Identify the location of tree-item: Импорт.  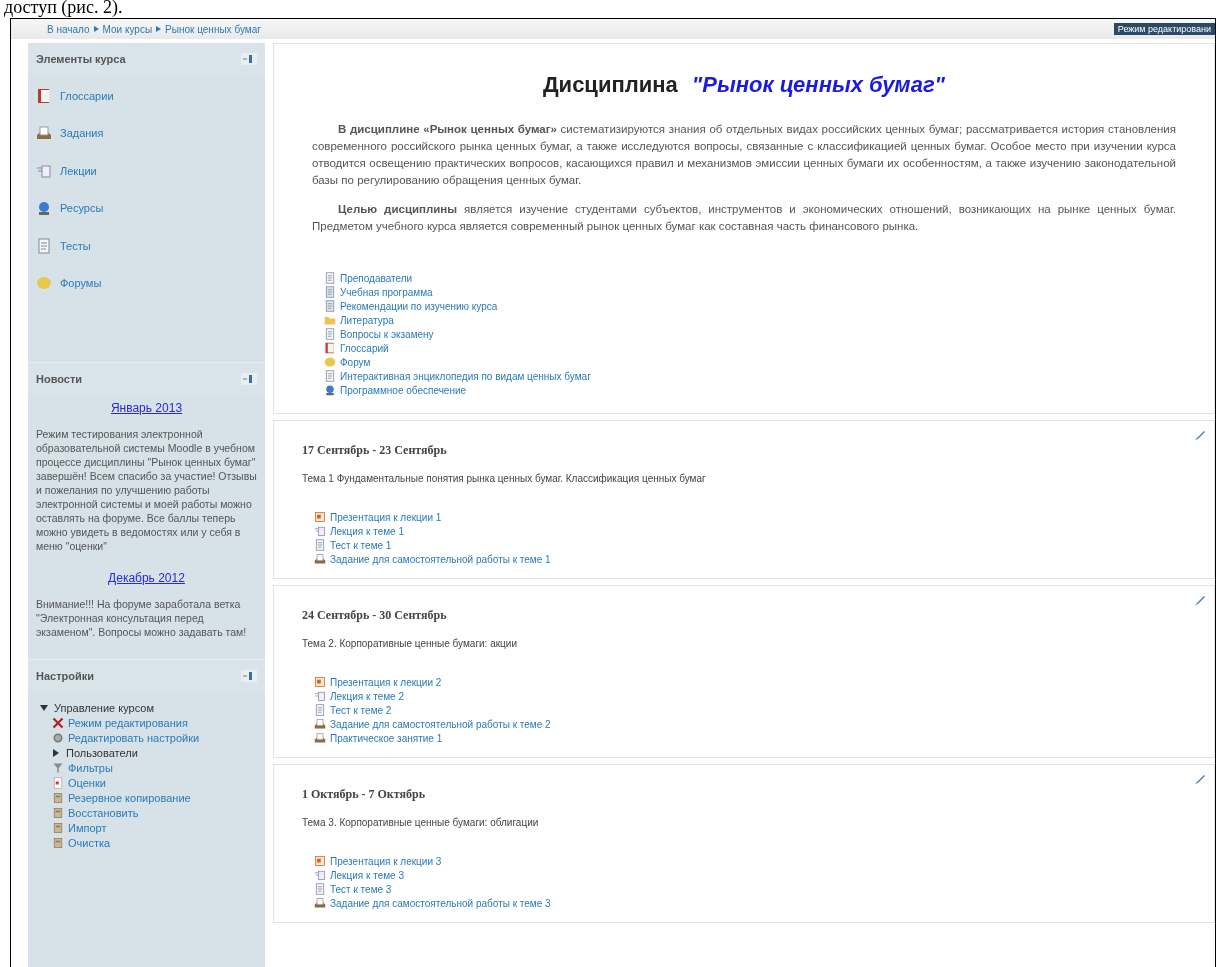
(87, 828).